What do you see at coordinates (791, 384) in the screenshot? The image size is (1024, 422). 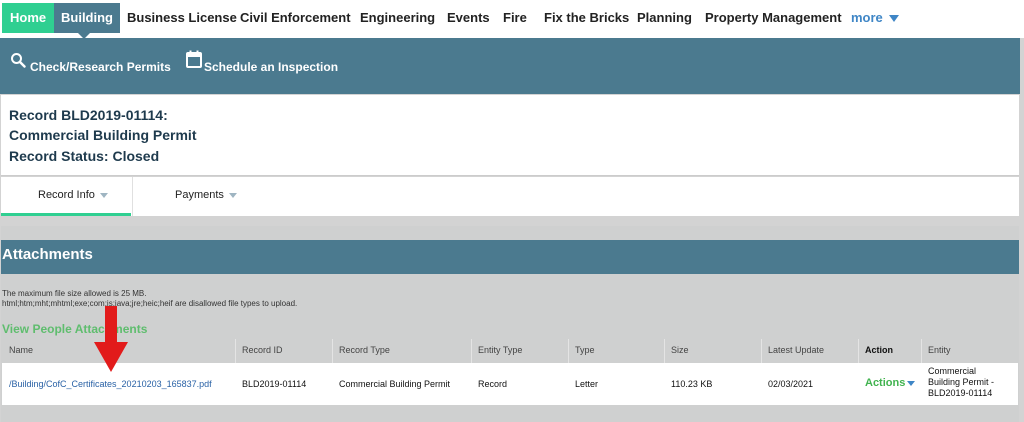 I see `cell-latest-update: 02/03/2021` at bounding box center [791, 384].